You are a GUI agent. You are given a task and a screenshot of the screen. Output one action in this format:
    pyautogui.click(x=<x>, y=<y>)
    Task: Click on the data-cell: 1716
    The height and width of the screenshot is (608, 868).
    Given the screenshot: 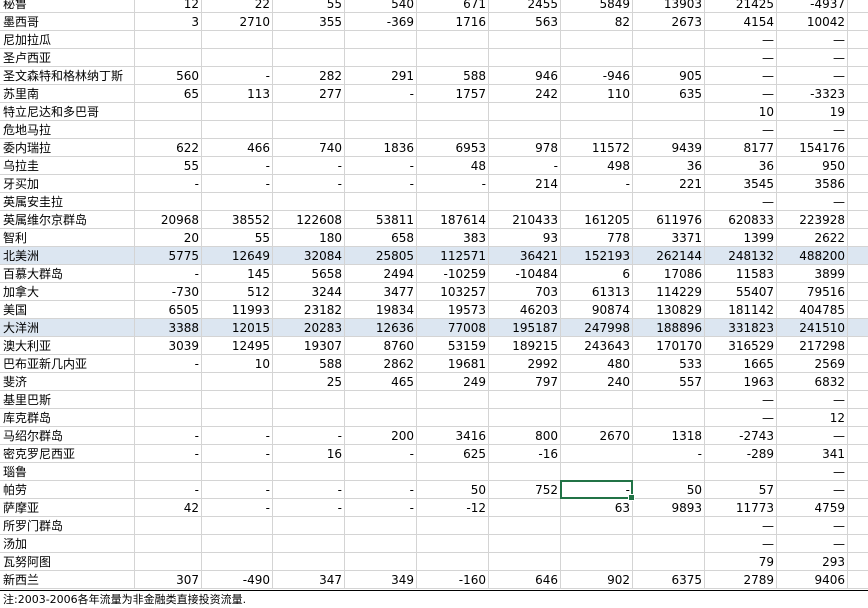 What is the action you would take?
    pyautogui.click(x=453, y=21)
    